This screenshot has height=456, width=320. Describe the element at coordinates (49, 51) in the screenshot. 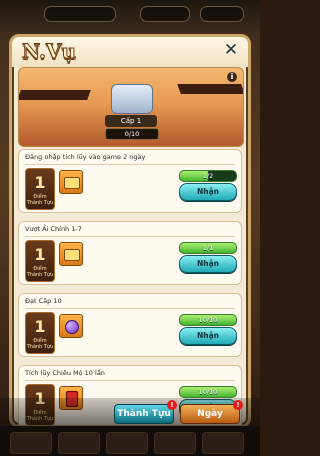

I see `panel-title: N.Vụ` at that location.